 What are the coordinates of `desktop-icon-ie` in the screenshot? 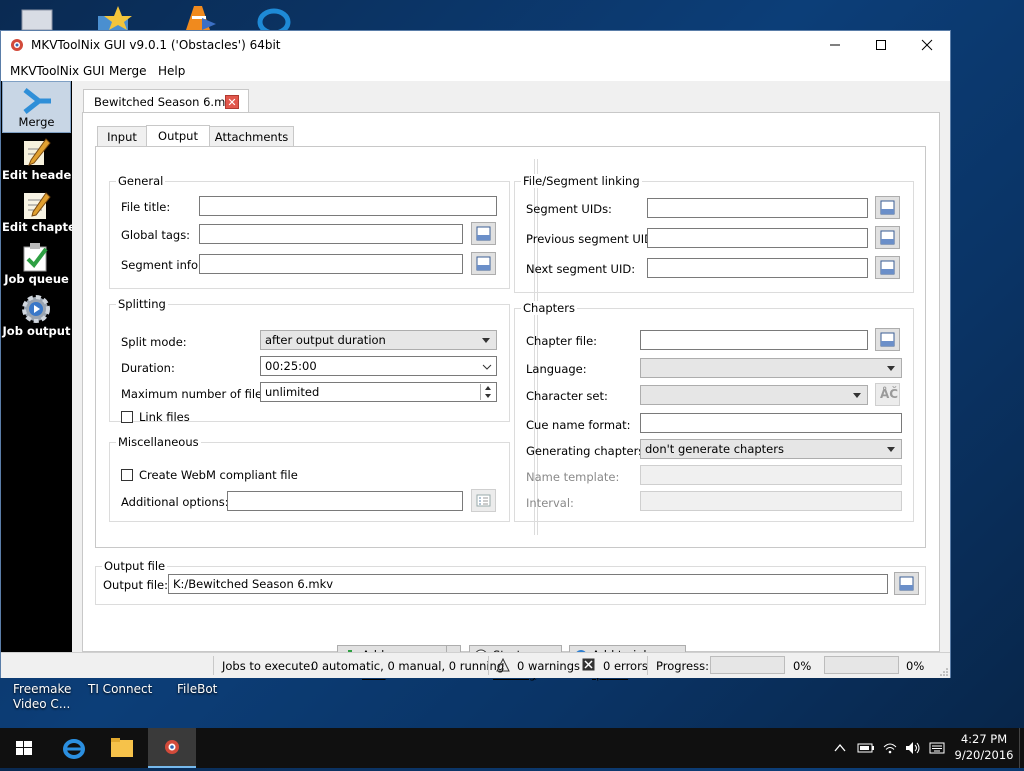 It's located at (276, 21).